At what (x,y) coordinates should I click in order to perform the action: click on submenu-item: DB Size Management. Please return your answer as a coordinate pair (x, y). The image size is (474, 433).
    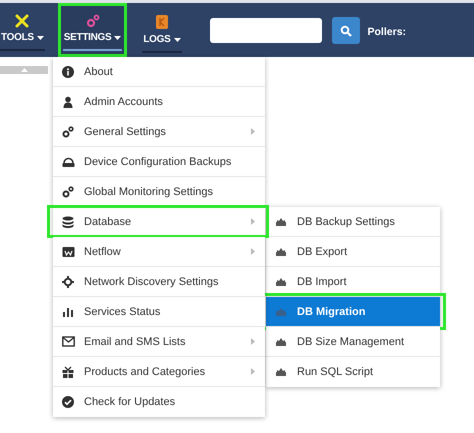
    Looking at the image, I should click on (353, 342).